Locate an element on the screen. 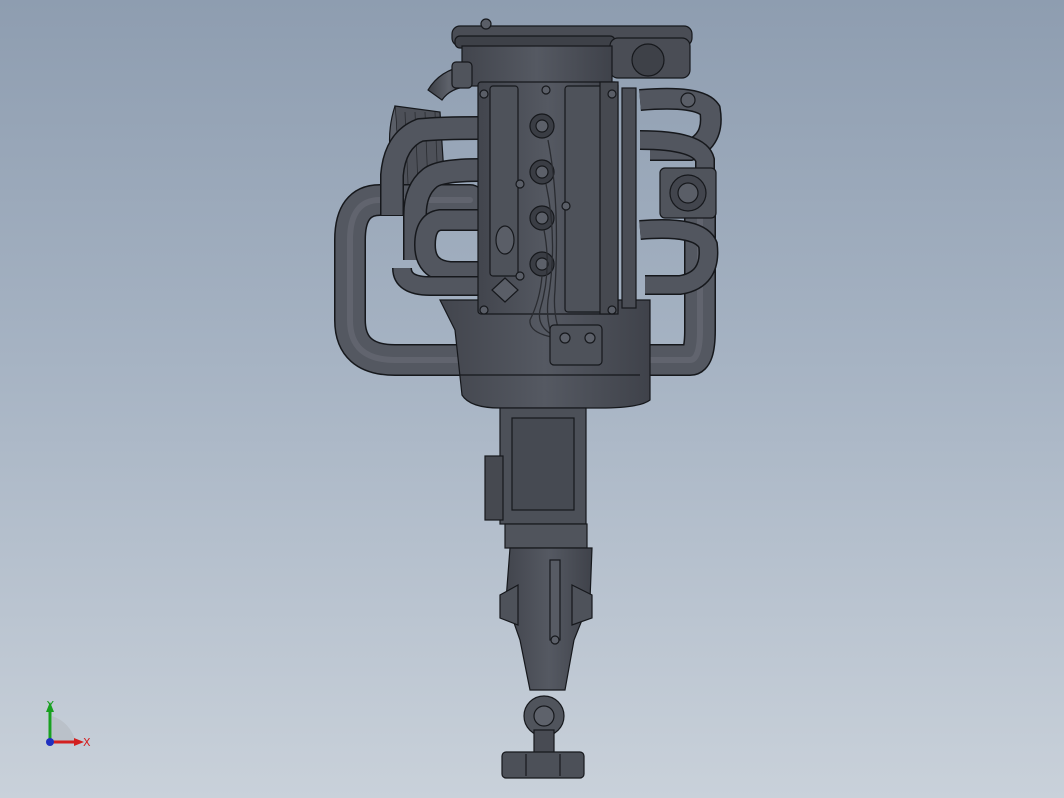  x-axis-label: X is located at coordinates (87, 742).